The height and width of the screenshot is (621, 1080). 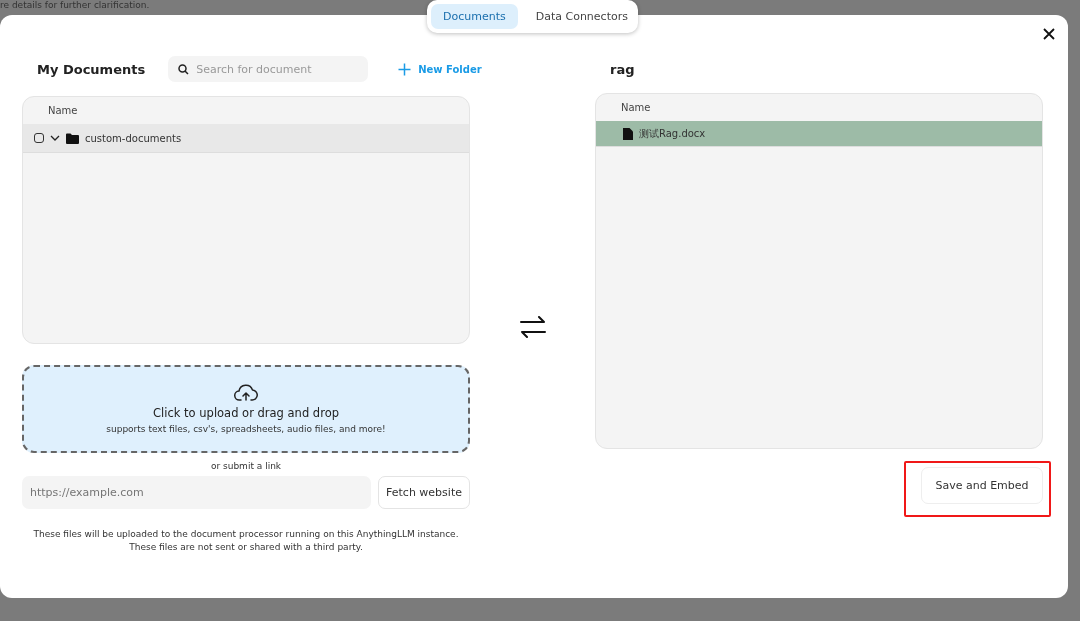 I want to click on upload-dropzone: Click to upload or drag and drop supports text files, csv's, spreadsheets, audio files, and more!, so click(x=246, y=409).